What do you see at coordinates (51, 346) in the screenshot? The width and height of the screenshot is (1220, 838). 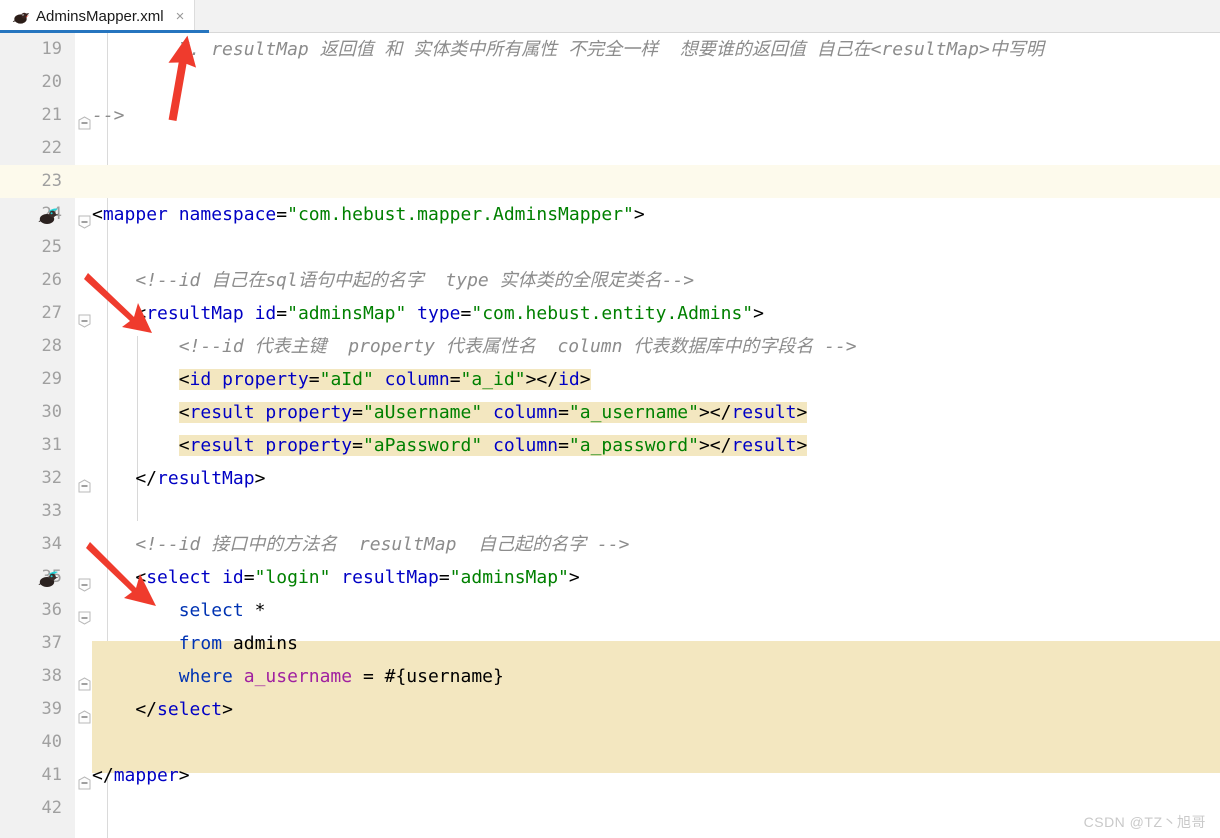 I see `line-number-28: 28` at bounding box center [51, 346].